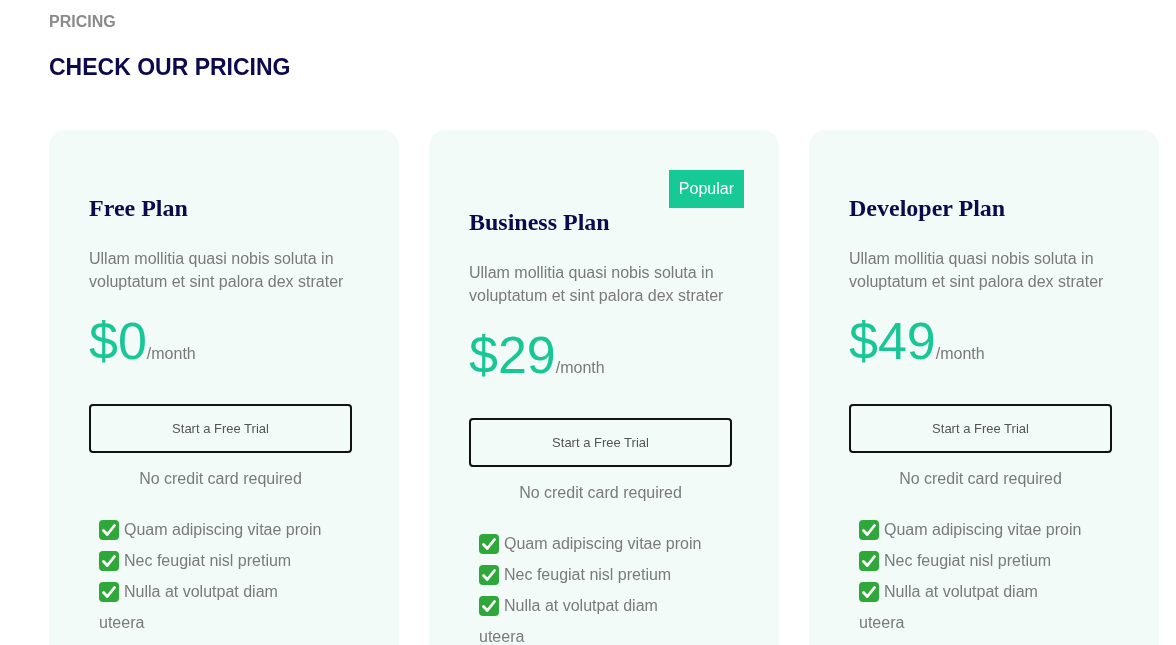  What do you see at coordinates (927, 208) in the screenshot?
I see `plan-name: Developer Plan` at bounding box center [927, 208].